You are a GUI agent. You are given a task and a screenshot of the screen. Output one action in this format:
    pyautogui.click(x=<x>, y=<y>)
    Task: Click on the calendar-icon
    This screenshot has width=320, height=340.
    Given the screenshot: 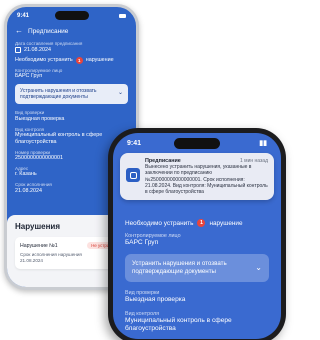 What is the action you would take?
    pyautogui.click(x=18, y=49)
    